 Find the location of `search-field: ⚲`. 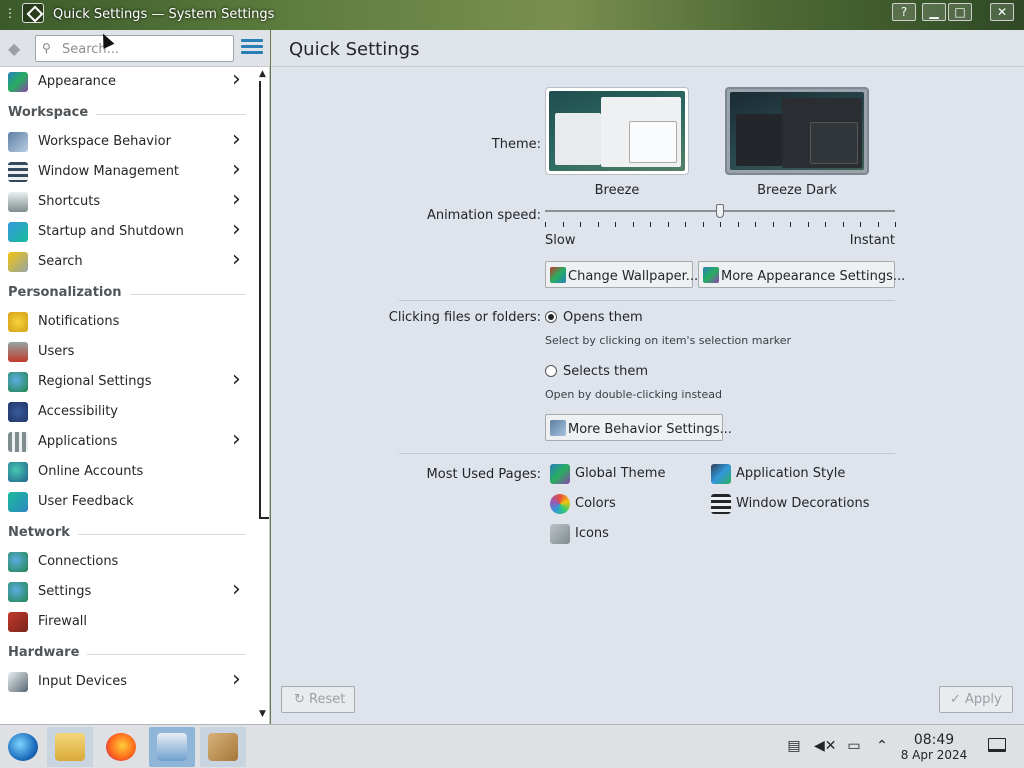

search-field: ⚲ is located at coordinates (134, 48).